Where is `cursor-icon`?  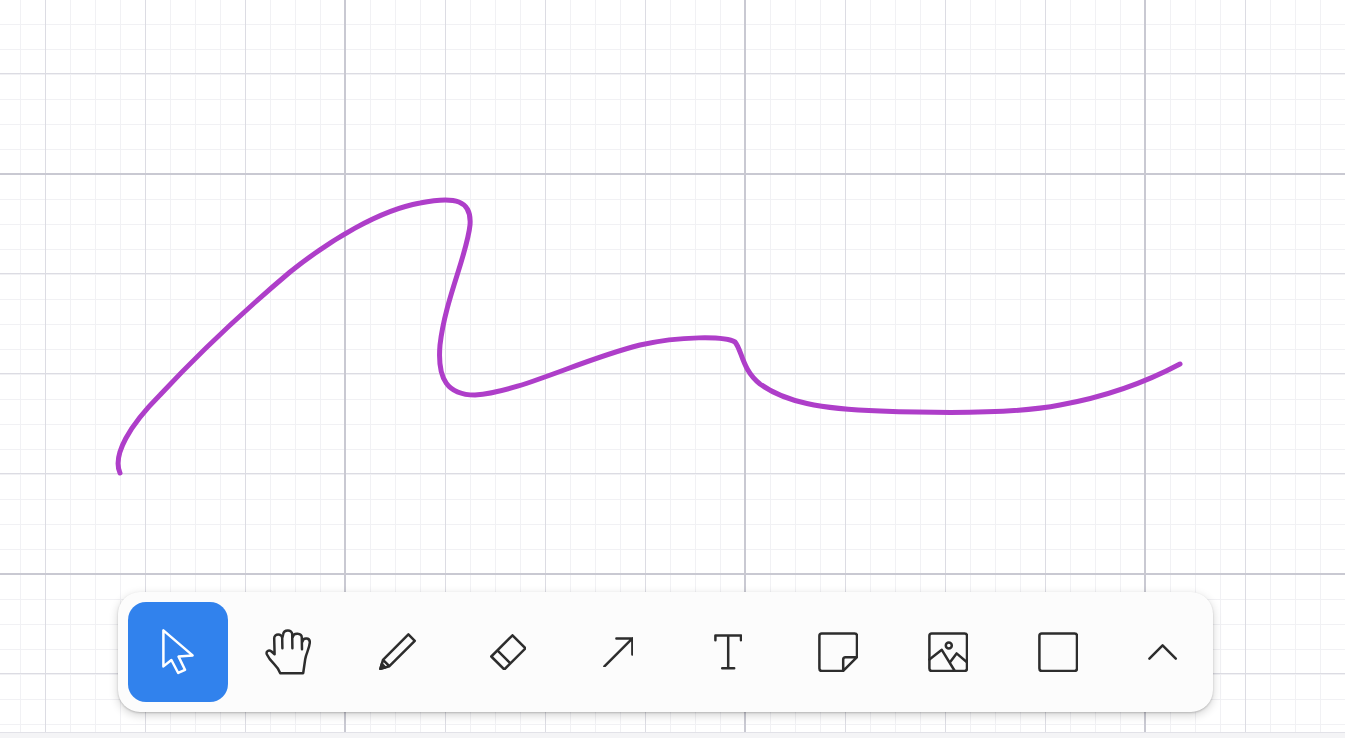 cursor-icon is located at coordinates (178, 652).